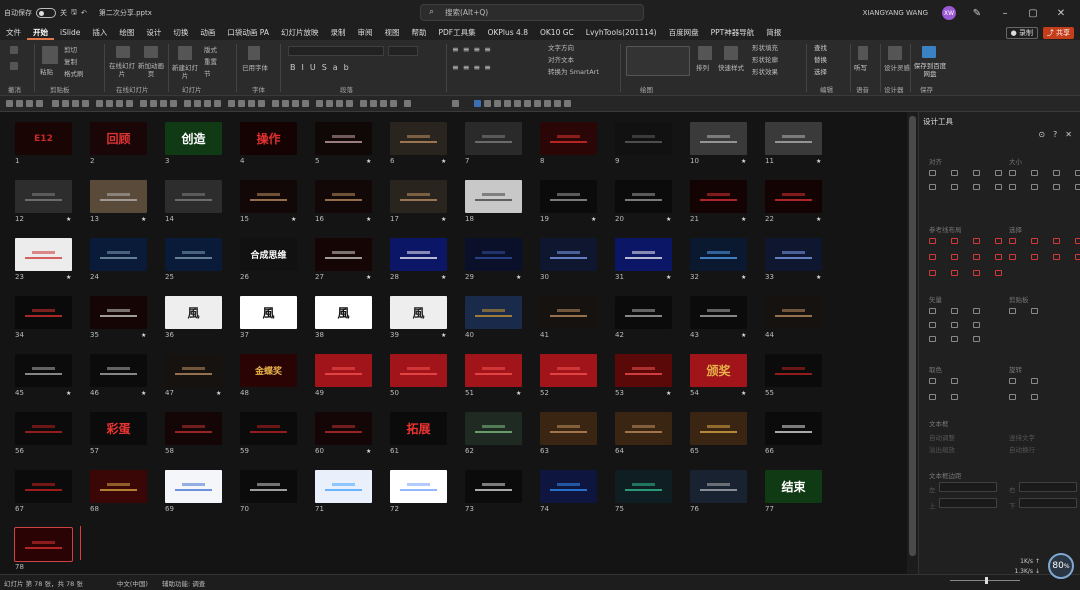  I want to click on textbox-option: 自动调整, so click(942, 437).